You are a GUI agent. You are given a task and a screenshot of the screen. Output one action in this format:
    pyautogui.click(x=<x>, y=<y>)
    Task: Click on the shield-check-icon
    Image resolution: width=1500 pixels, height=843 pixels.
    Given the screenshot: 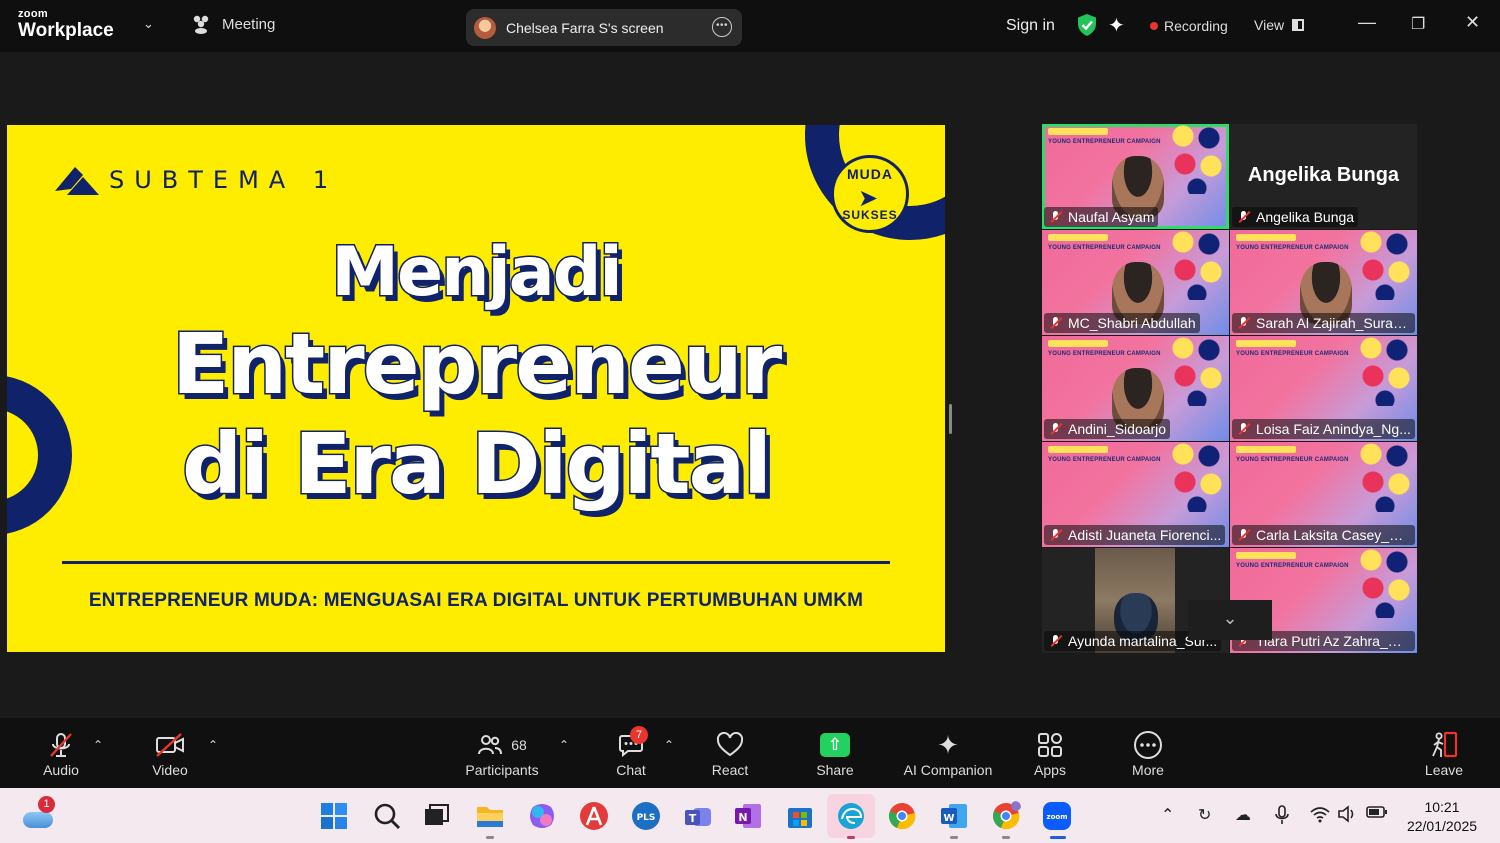 What is the action you would take?
    pyautogui.click(x=1087, y=25)
    